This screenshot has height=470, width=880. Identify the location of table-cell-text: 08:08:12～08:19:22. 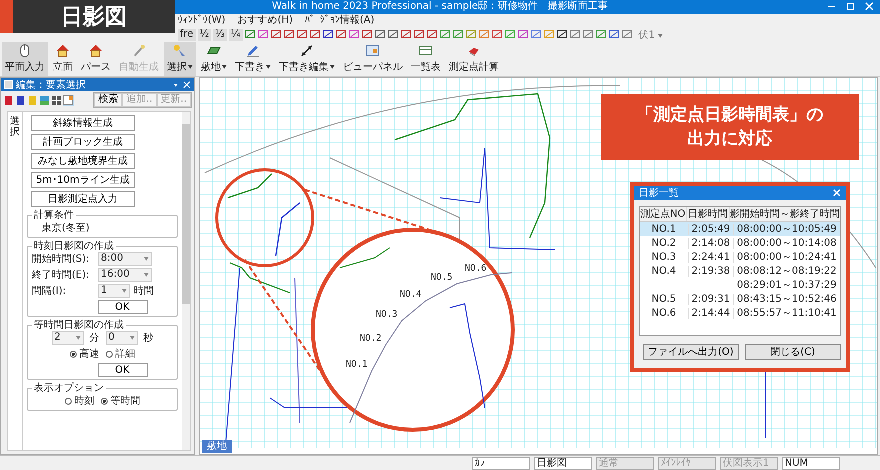
(787, 271).